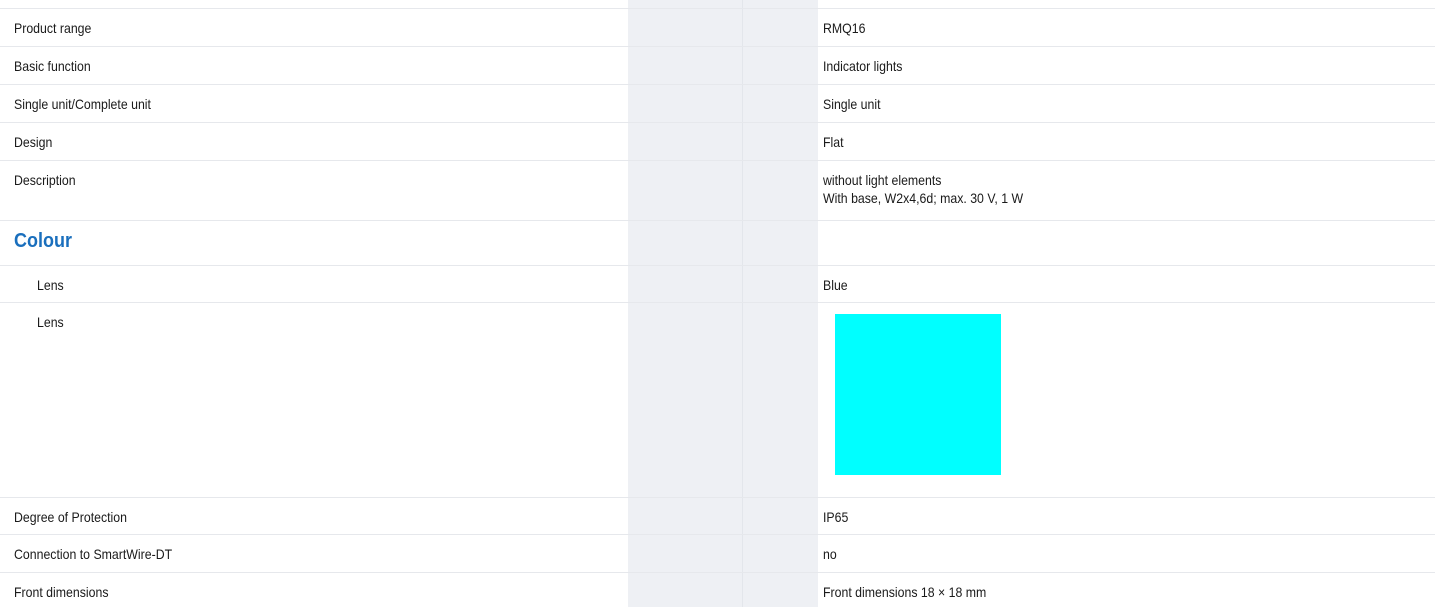 Image resolution: width=1435 pixels, height=610 pixels. I want to click on spec-value: Flat, so click(833, 142).